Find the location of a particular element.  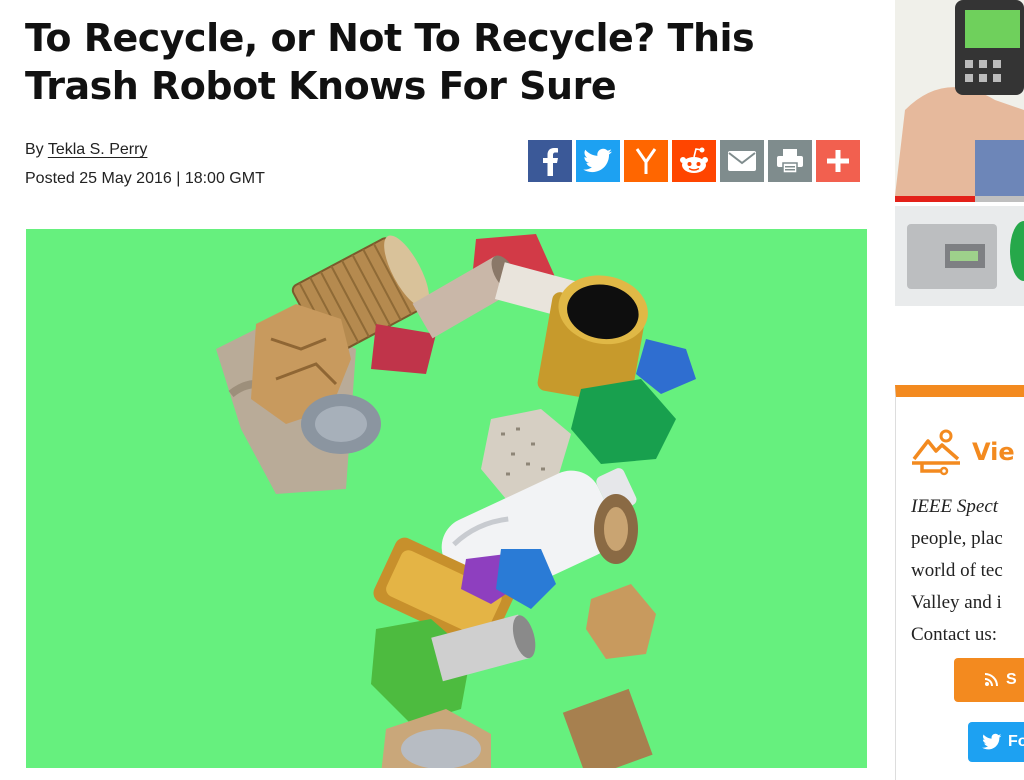

slider-progress-inactive is located at coordinates (999, 199).